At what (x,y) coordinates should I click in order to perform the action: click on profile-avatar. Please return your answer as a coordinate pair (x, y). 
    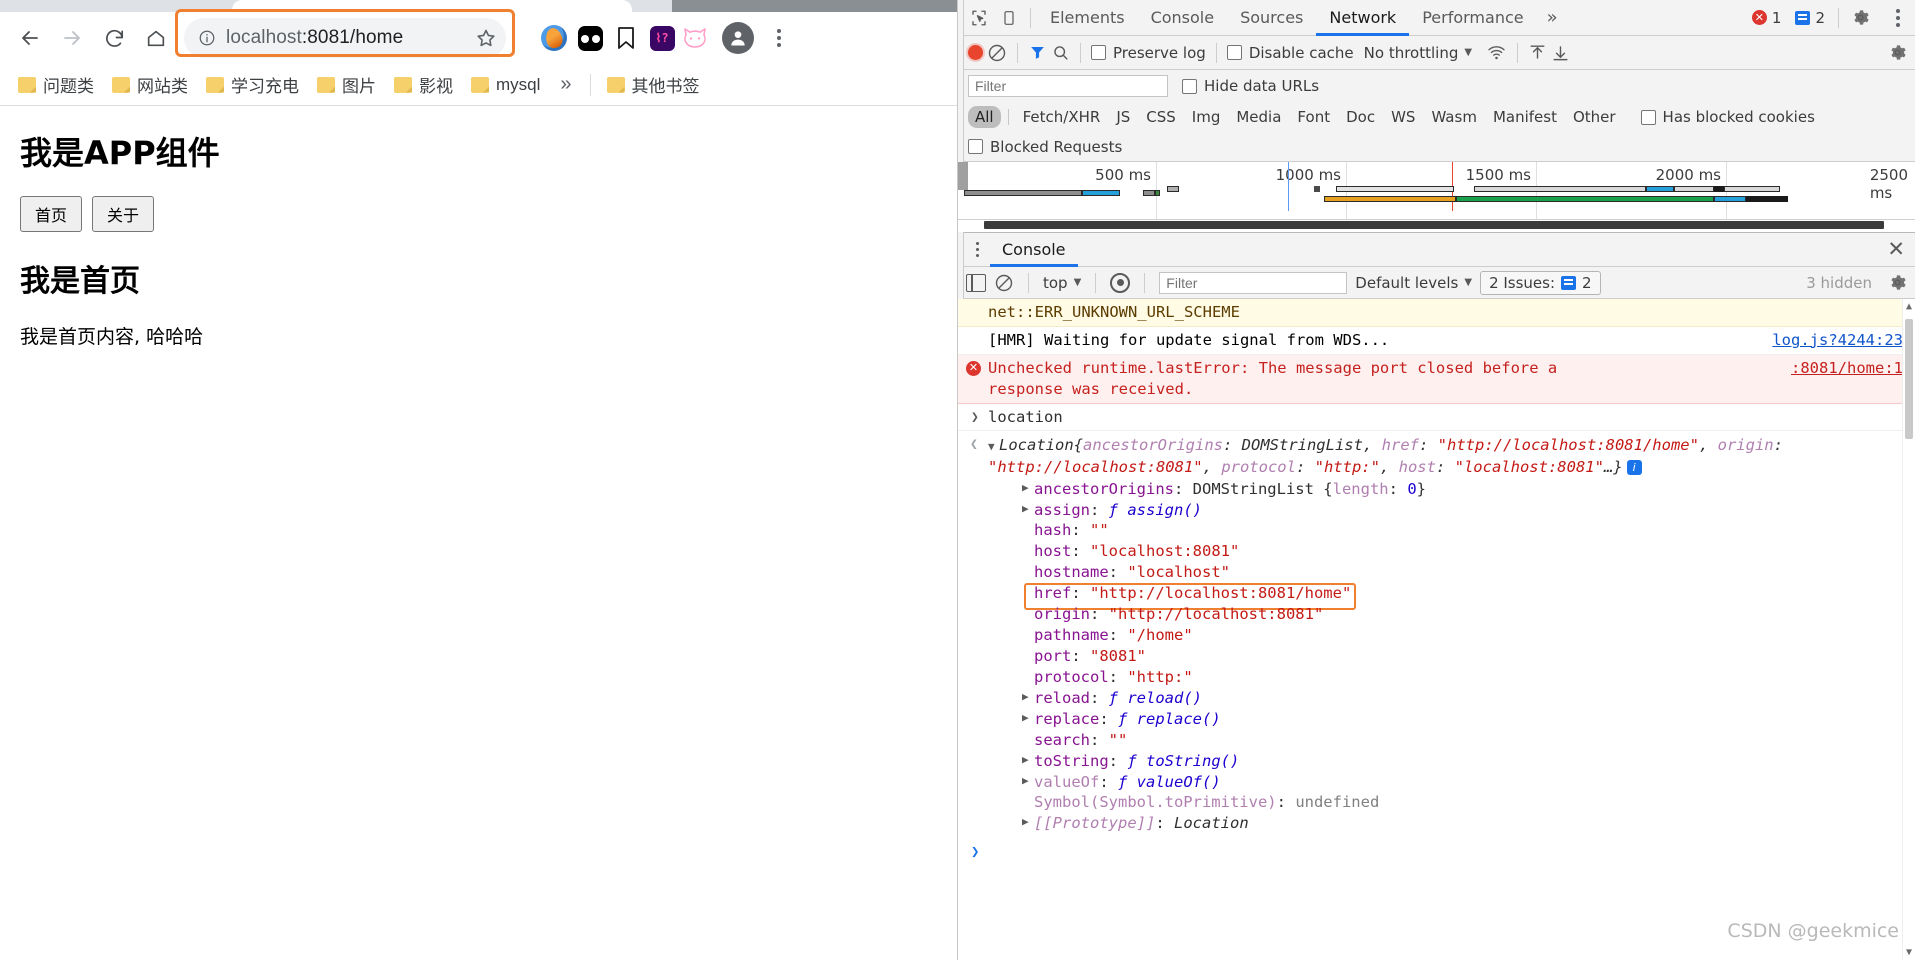
    Looking at the image, I should click on (738, 38).